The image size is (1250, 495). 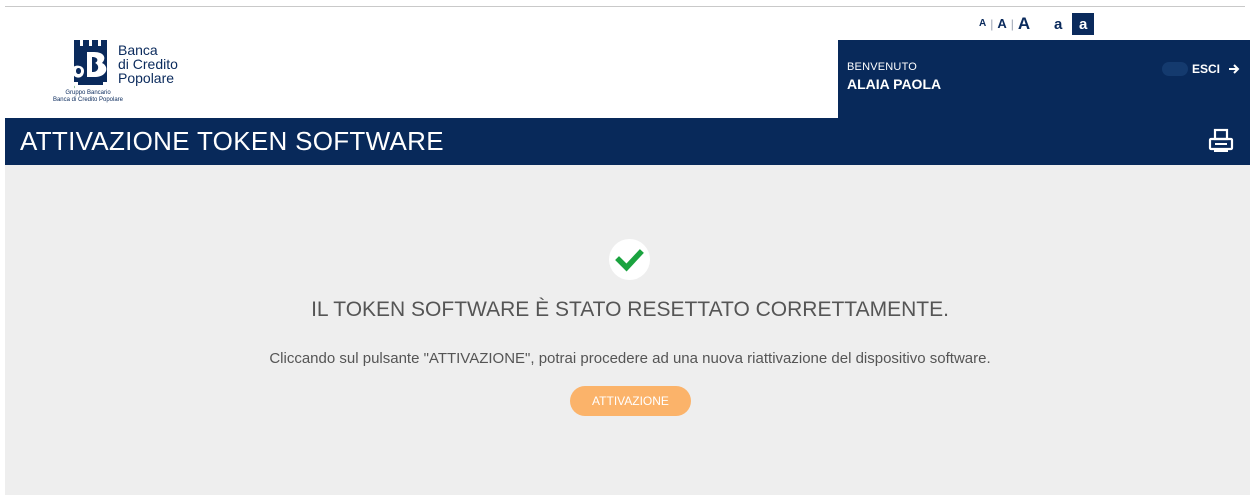 What do you see at coordinates (1058, 24) in the screenshot?
I see `contrast-normal-button: a` at bounding box center [1058, 24].